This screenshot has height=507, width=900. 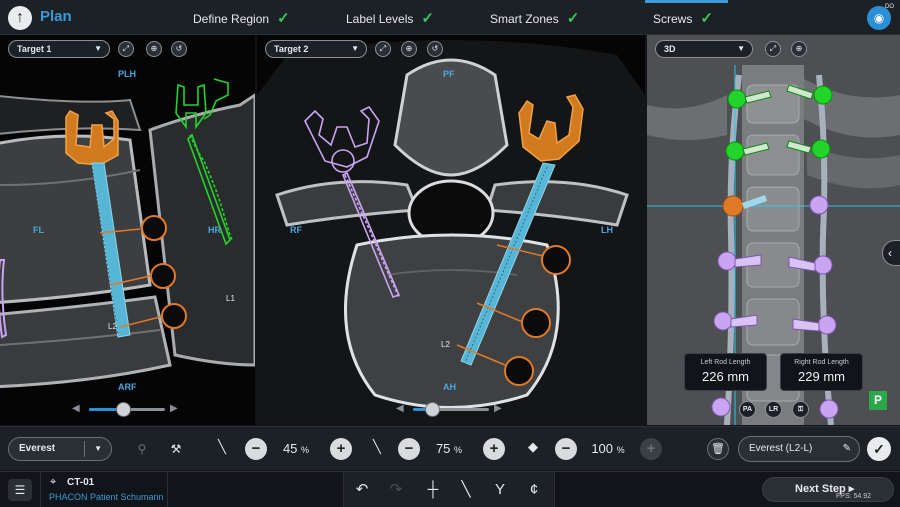 I want to click on screw-size-unit: %, so click(x=305, y=450).